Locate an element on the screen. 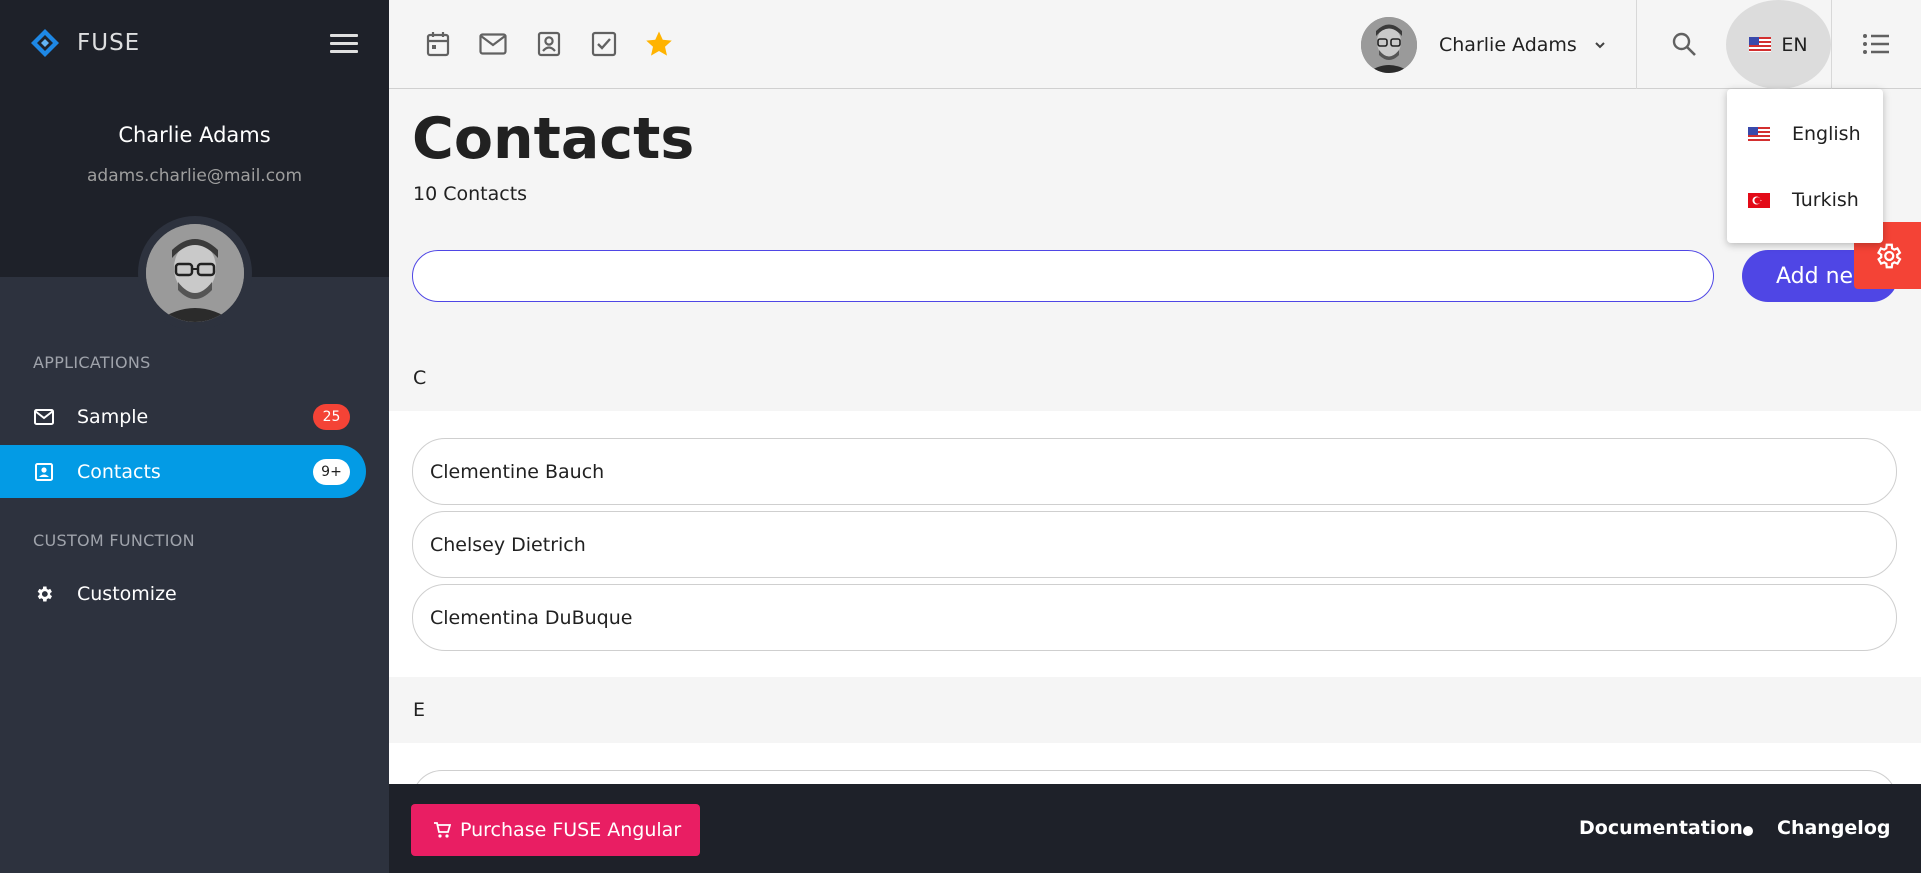 The width and height of the screenshot is (1921, 873). nav-heading-custom-function: CUSTOM FUNCTION is located at coordinates (114, 540).